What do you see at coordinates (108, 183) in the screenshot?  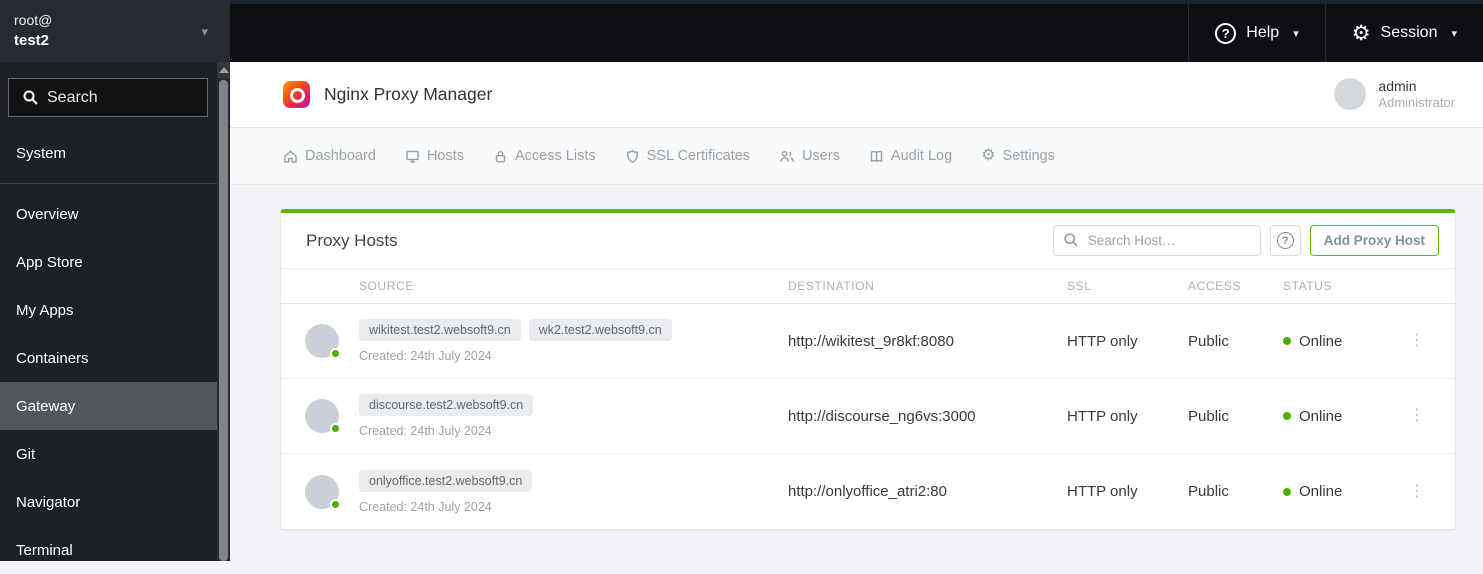 I see `sidebar-divider` at bounding box center [108, 183].